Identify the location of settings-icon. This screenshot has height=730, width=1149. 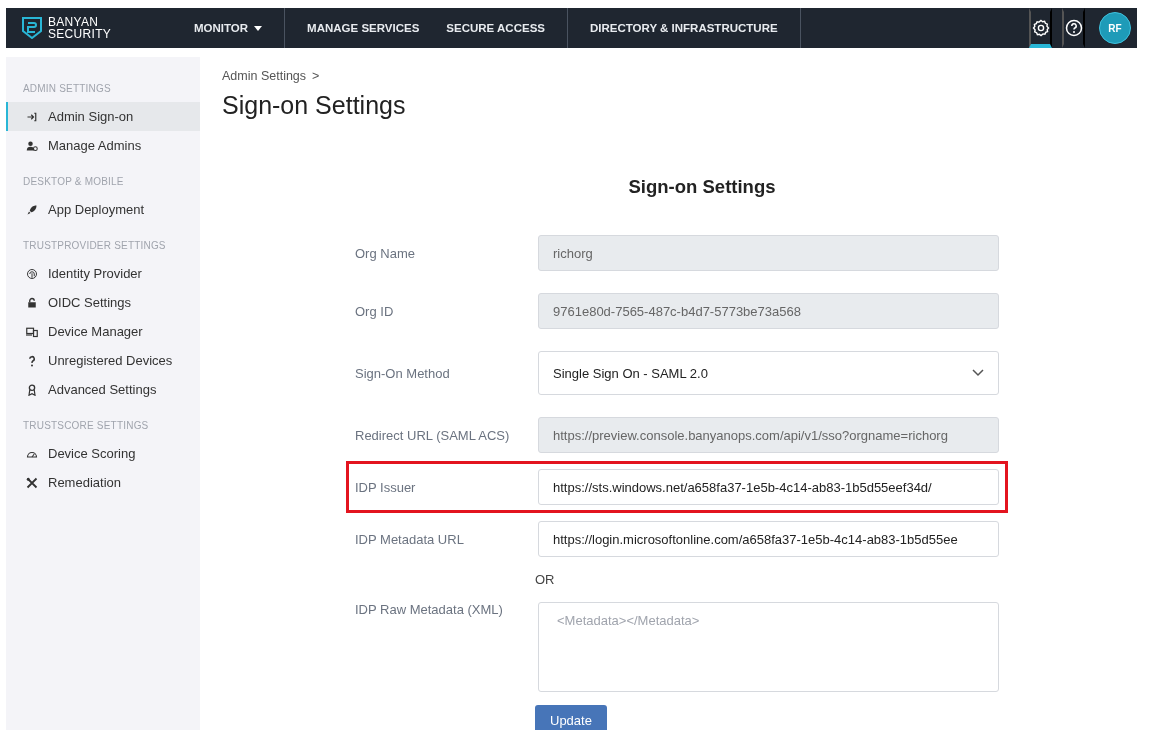
(1040, 28).